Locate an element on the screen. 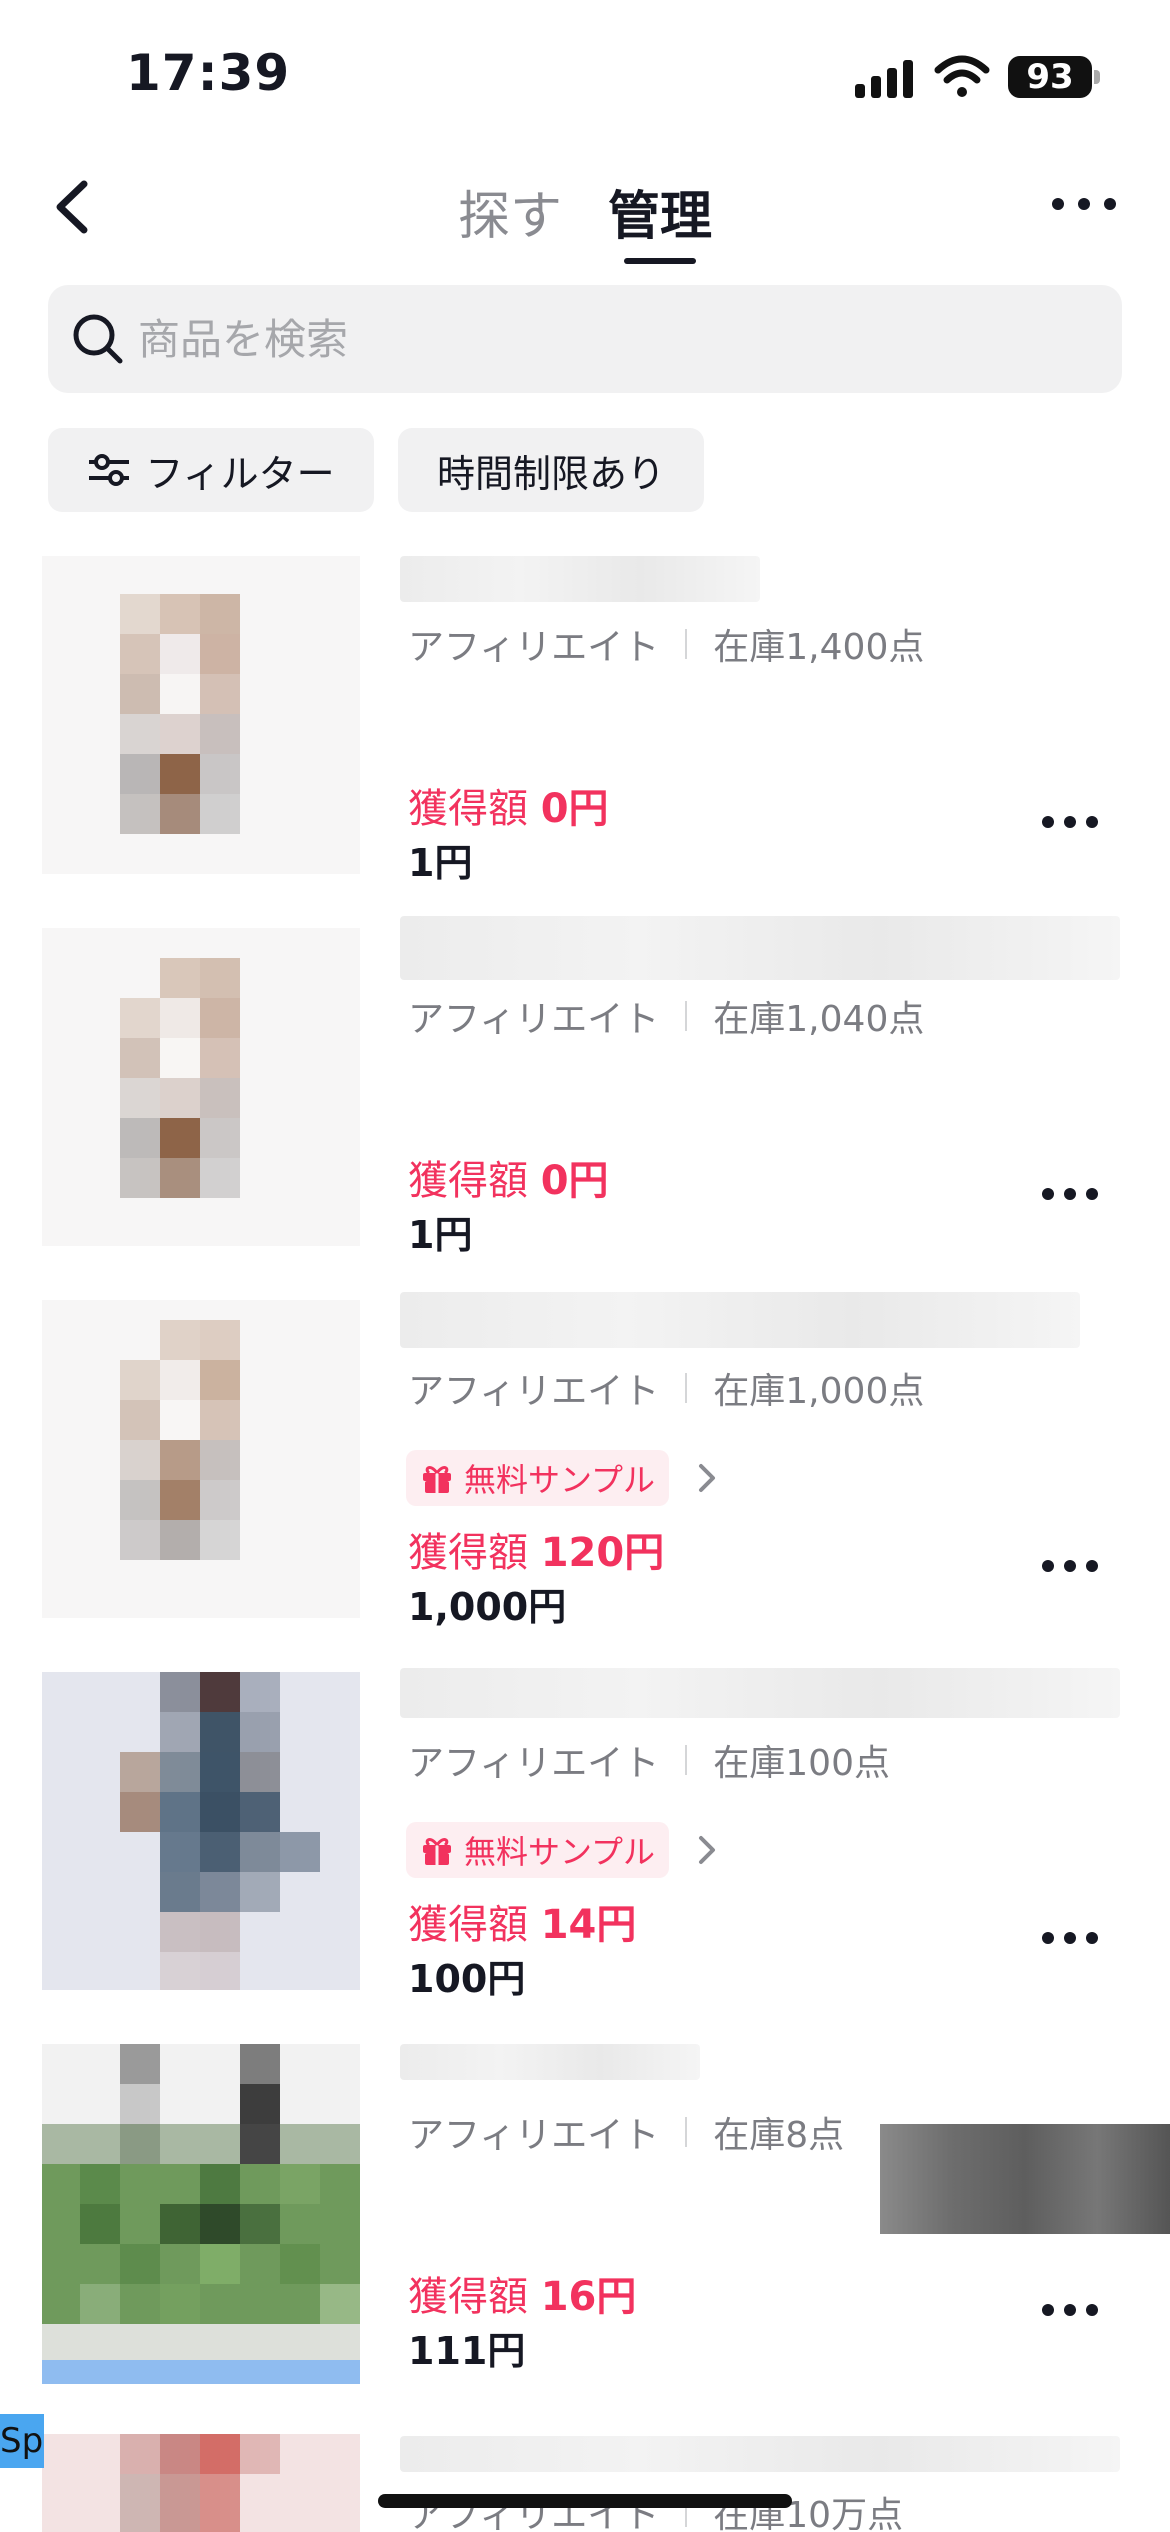 The image size is (1170, 2532). tab-manage: 管理 is located at coordinates (660, 211).